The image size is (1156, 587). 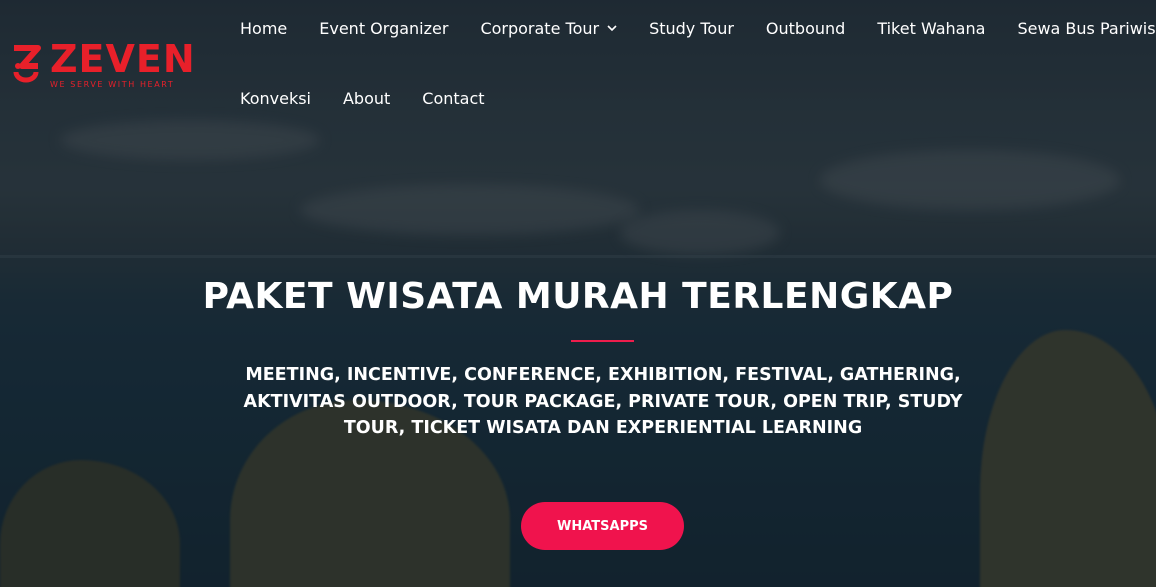 I want to click on nav-label: Event Organizer, so click(x=384, y=28).